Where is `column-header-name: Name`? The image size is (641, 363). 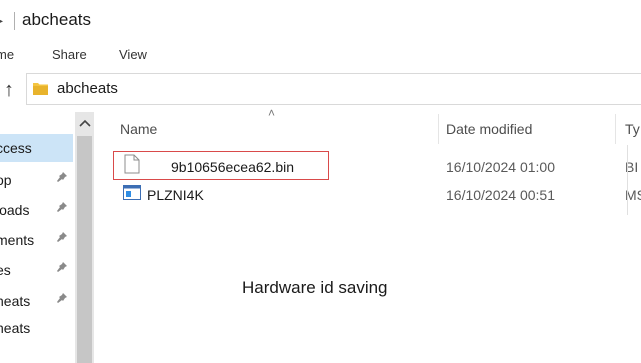 column-header-name: Name is located at coordinates (138, 129).